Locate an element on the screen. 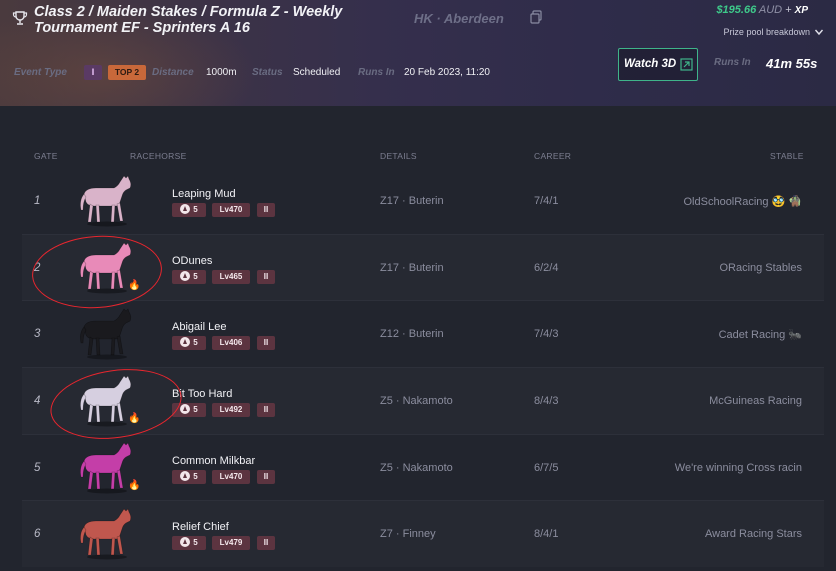 The height and width of the screenshot is (571, 836). horse-name: Relief Chief is located at coordinates (200, 527).